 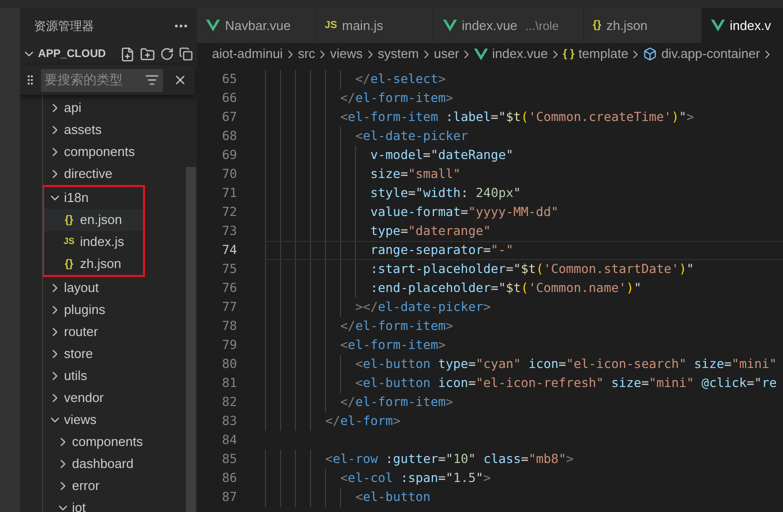 What do you see at coordinates (108, 376) in the screenshot?
I see `tree-item: utils` at bounding box center [108, 376].